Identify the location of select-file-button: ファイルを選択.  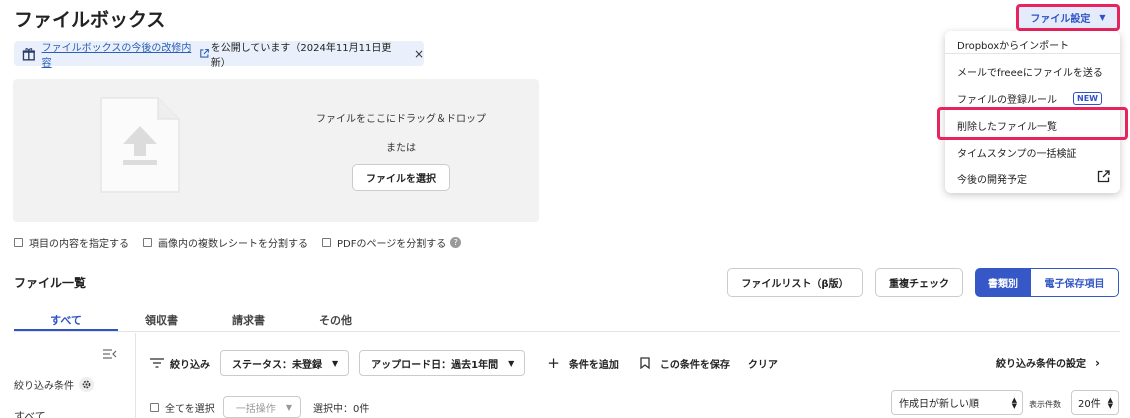
(401, 177).